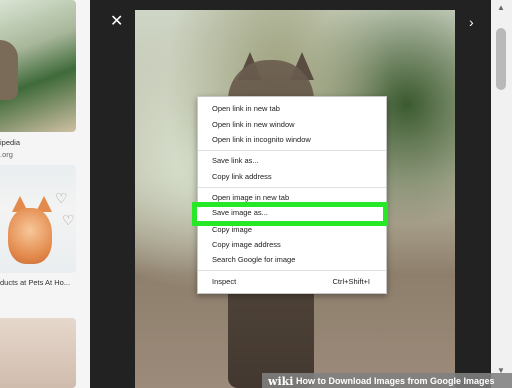 The height and width of the screenshot is (388, 512). Describe the element at coordinates (261, 139) in the screenshot. I see `menu-item-open-link-incognito: Open link in incognito window` at that location.